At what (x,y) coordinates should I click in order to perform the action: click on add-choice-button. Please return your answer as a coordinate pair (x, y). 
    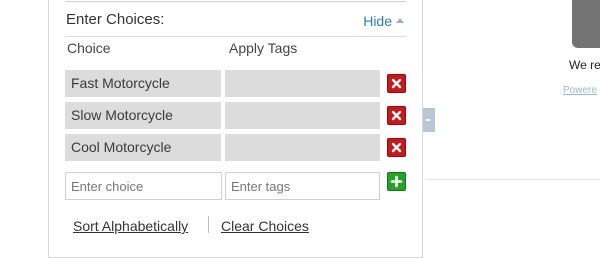
    Looking at the image, I should click on (396, 181).